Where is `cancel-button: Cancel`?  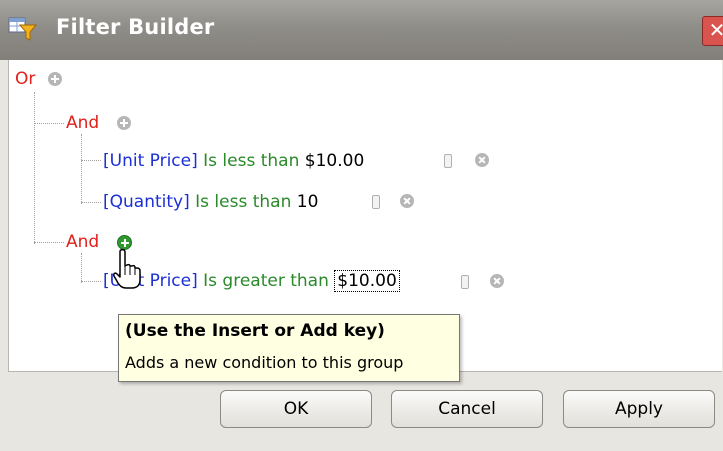
cancel-button: Cancel is located at coordinates (467, 409).